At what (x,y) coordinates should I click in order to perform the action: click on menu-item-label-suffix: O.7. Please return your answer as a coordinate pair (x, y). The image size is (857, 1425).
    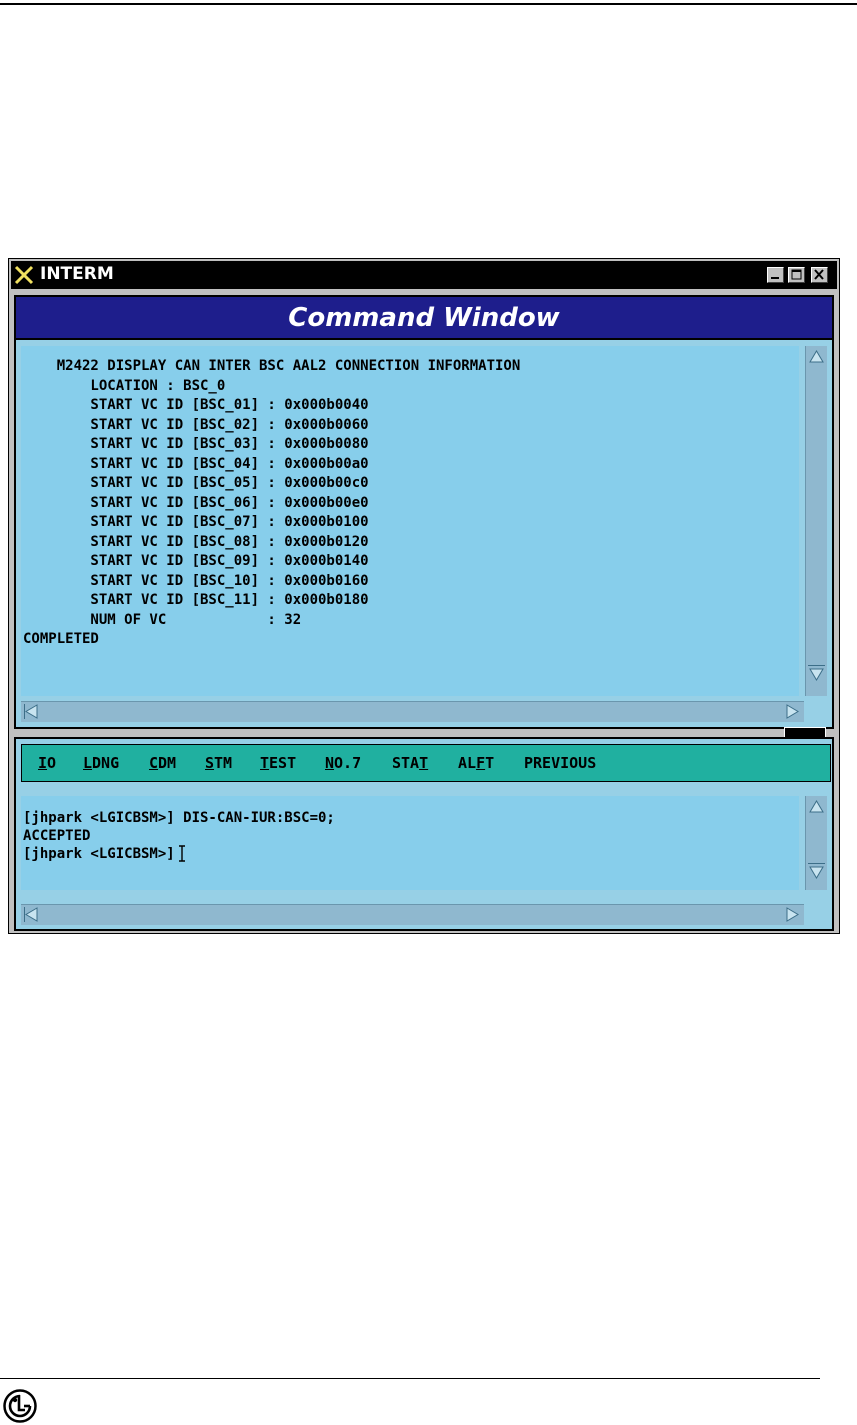
    Looking at the image, I should click on (348, 763).